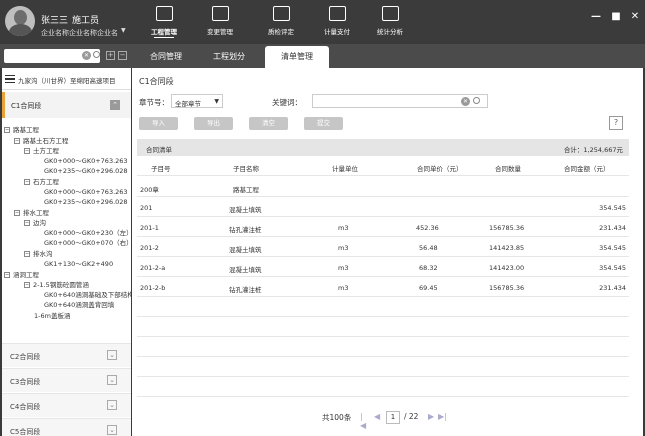 This screenshot has width=645, height=436. I want to click on topnav-change: 变更管理, so click(220, 21).